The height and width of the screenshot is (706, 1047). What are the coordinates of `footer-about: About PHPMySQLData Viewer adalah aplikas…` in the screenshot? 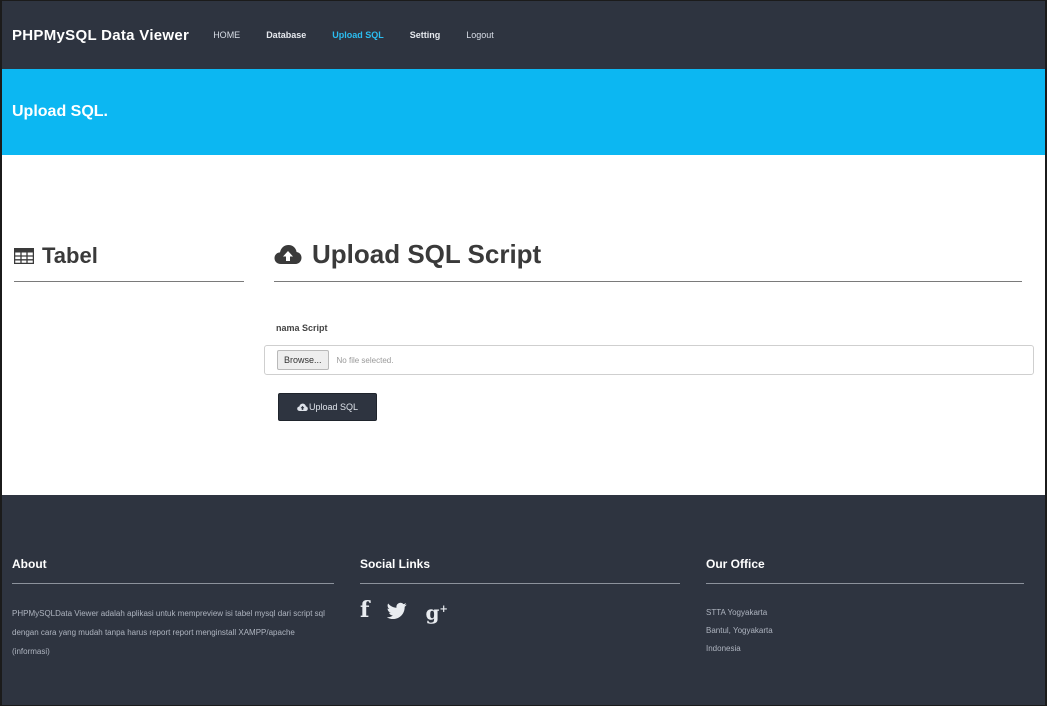 It's located at (173, 609).